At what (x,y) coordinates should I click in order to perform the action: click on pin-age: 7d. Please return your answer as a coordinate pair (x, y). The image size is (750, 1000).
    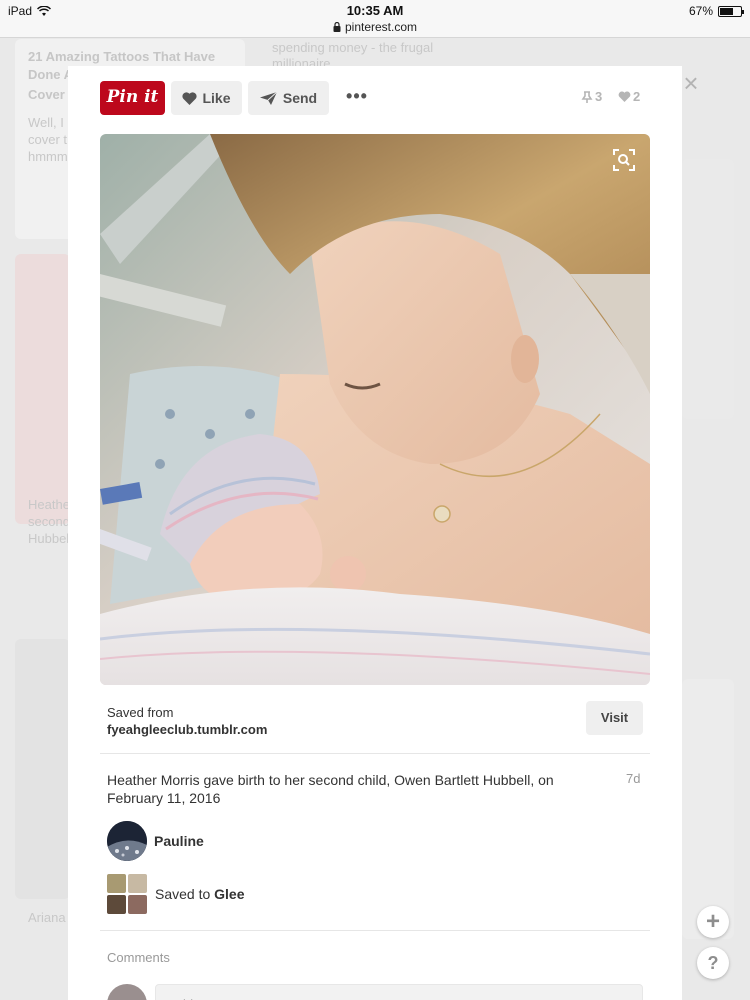
    Looking at the image, I should click on (633, 778).